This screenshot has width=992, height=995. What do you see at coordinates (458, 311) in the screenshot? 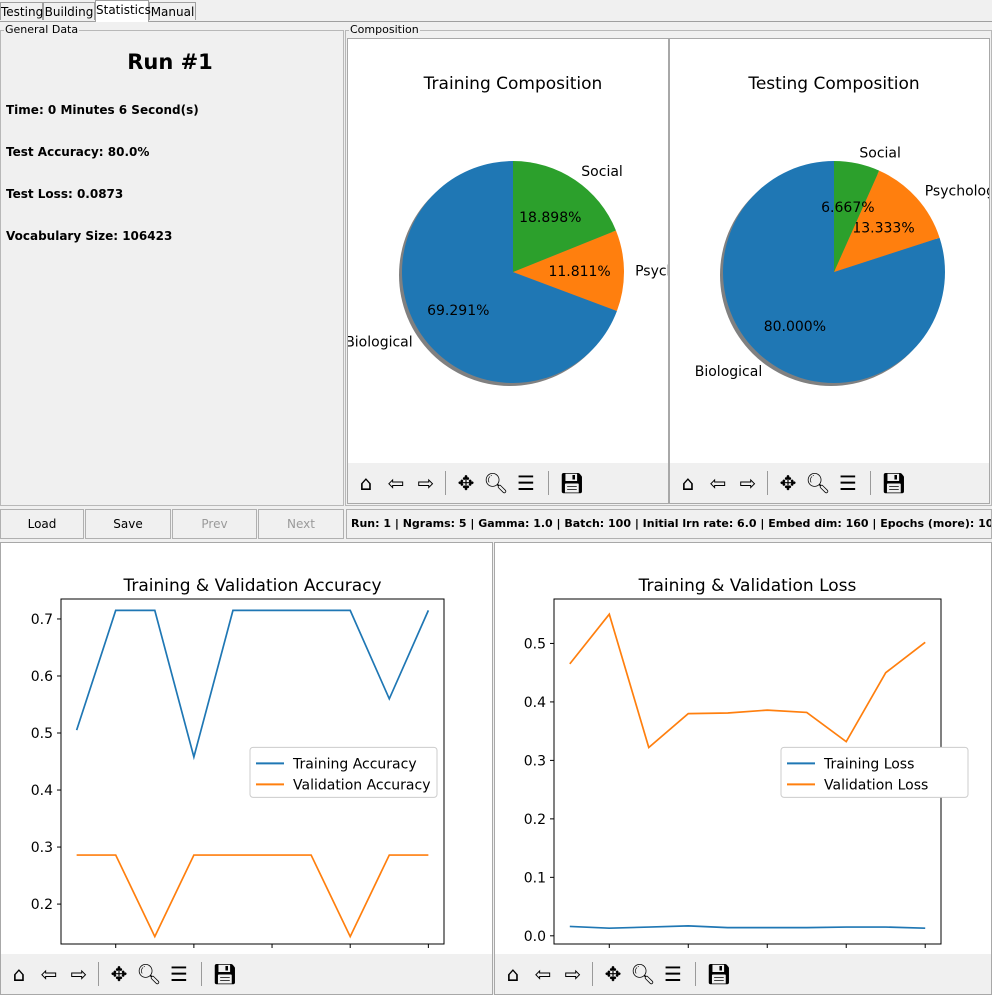
I see `pie-pct-label: 69.291%` at bounding box center [458, 311].